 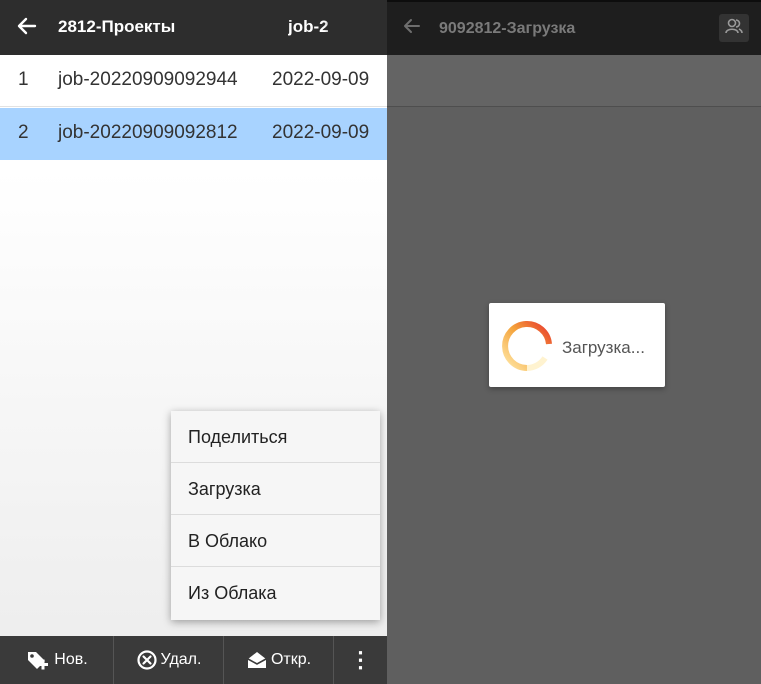 I want to click on context-menu: Поделиться Загрузка В Облако Из Облака, so click(x=275, y=515).